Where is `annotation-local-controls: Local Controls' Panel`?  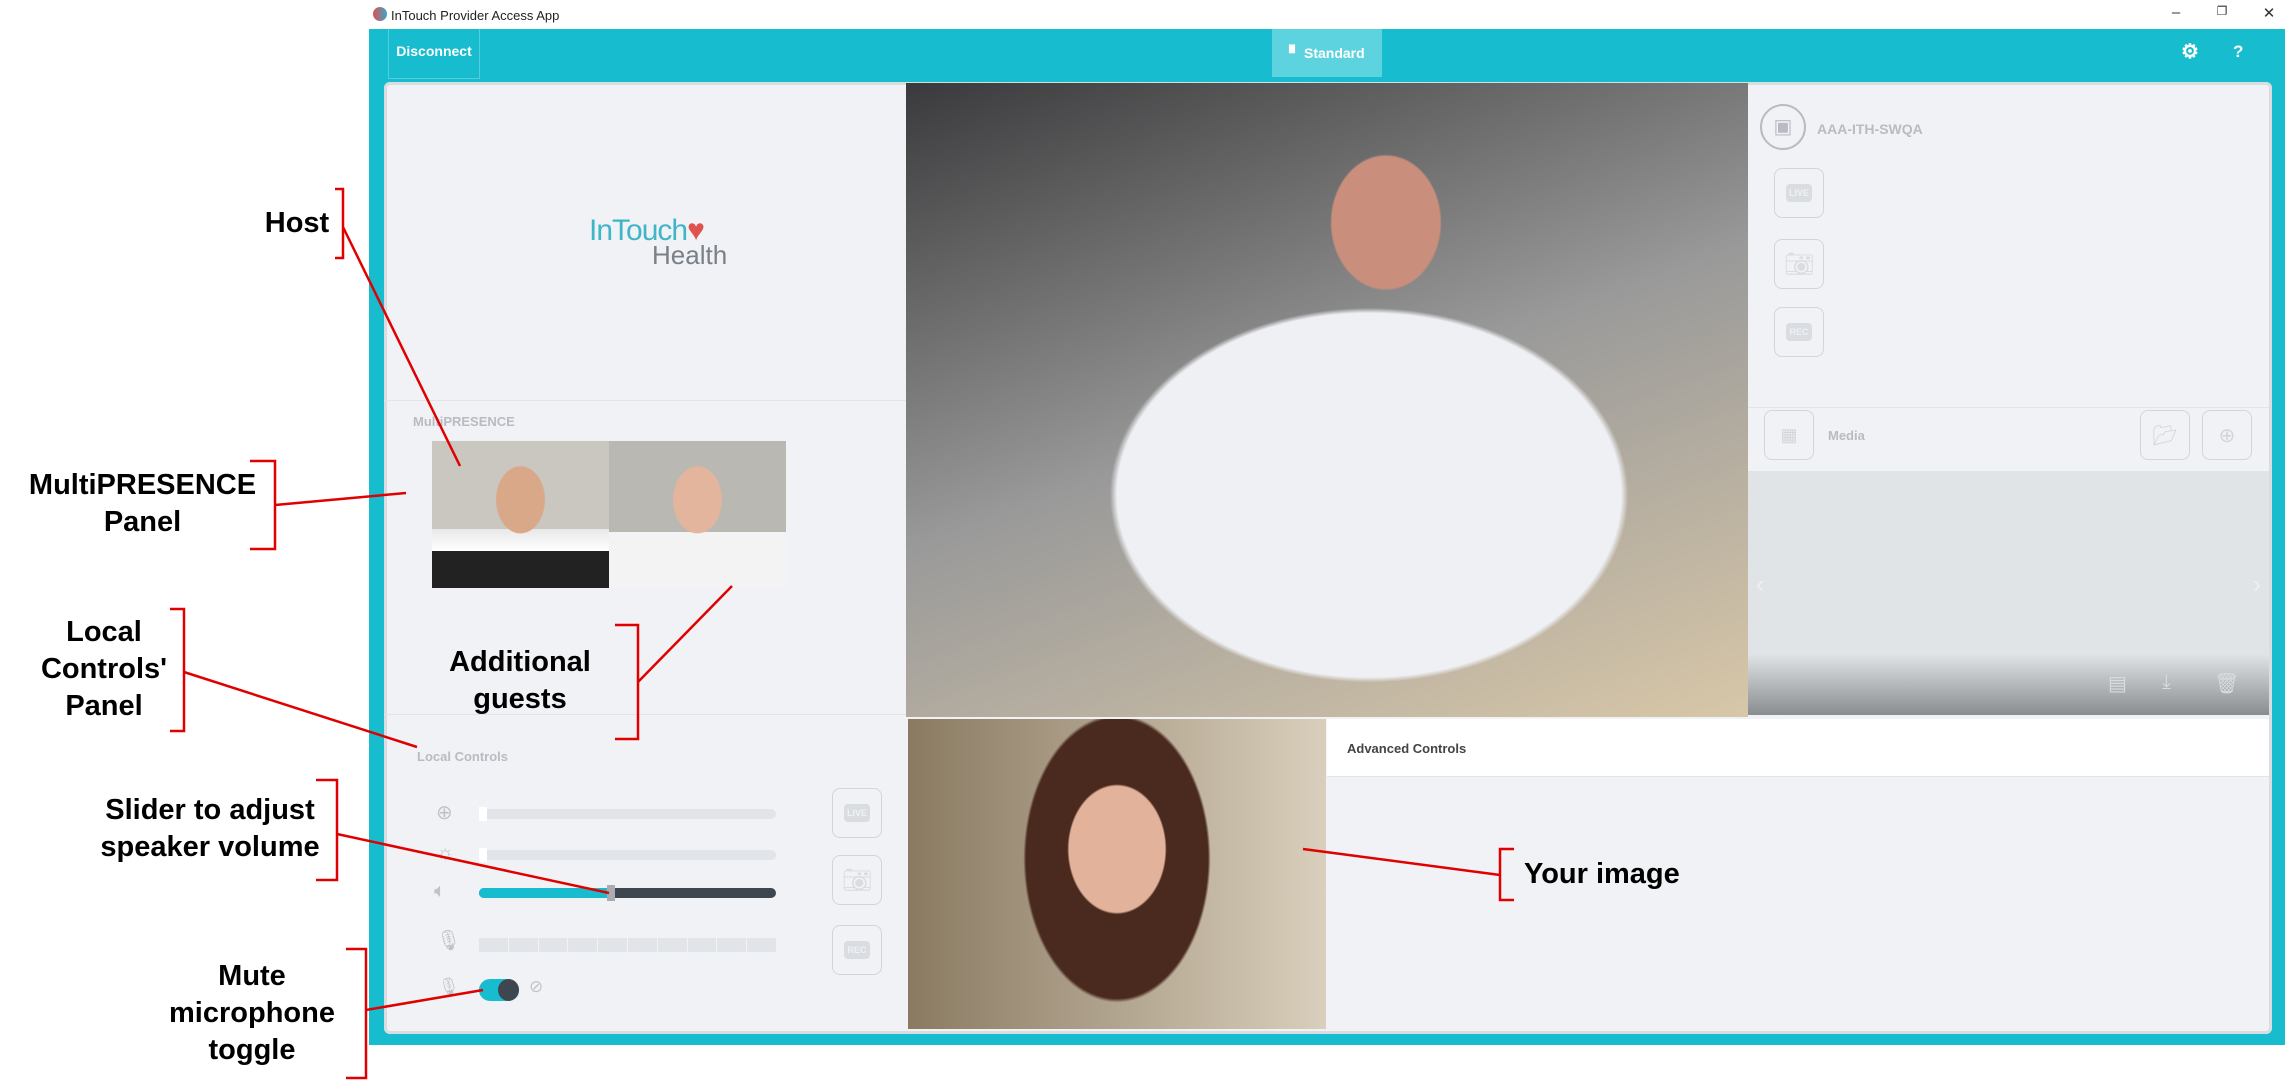
annotation-local-controls: Local Controls' Panel is located at coordinates (104, 669).